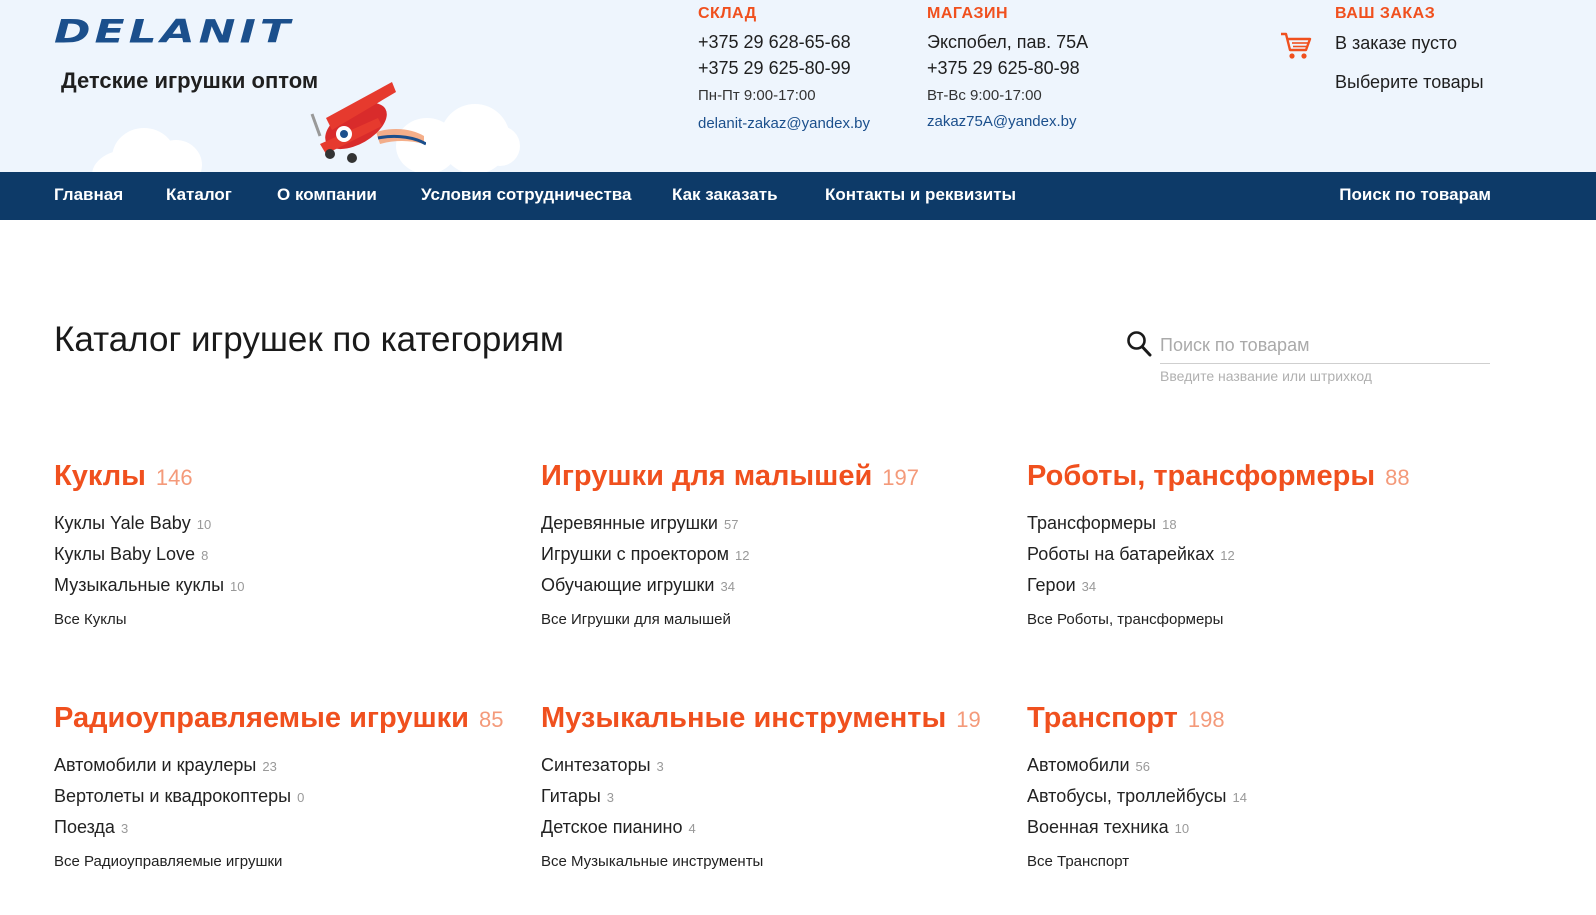 Image resolution: width=1596 pixels, height=915 pixels. Describe the element at coordinates (205, 555) in the screenshot. I see `subcategory-count: 8` at that location.